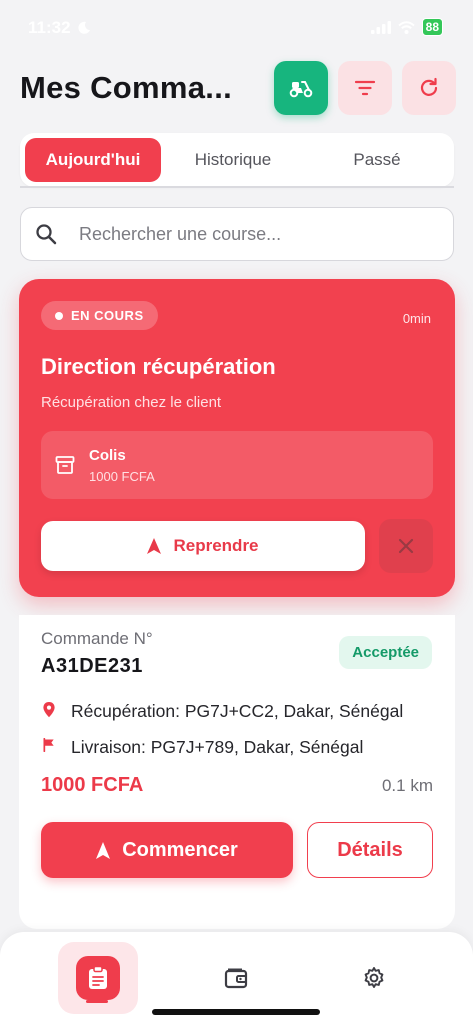 This screenshot has height=1024, width=473. I want to click on flag-icon, so click(48, 745).